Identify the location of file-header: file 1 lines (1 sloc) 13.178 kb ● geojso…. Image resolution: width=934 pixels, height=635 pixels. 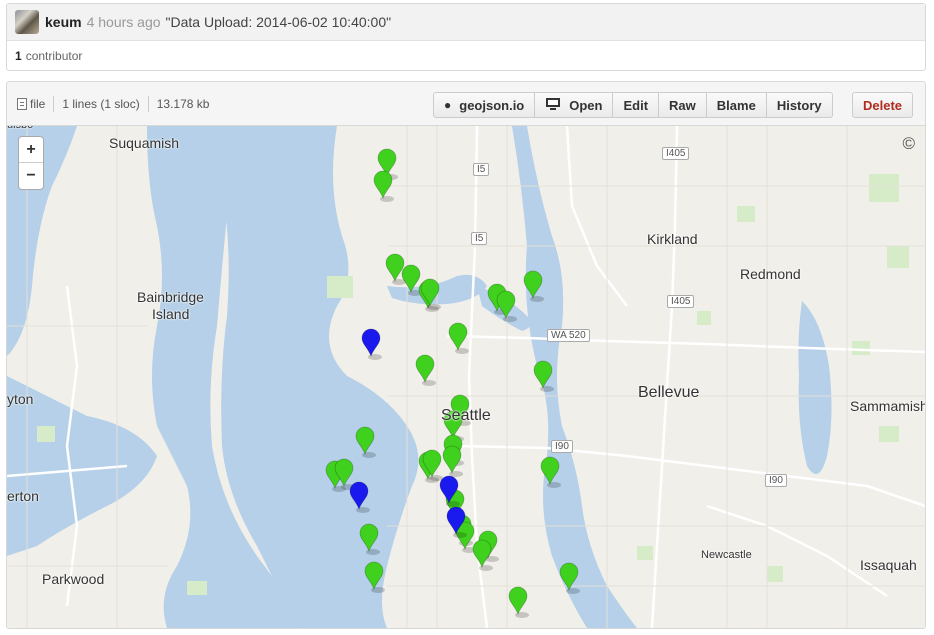
(466, 104).